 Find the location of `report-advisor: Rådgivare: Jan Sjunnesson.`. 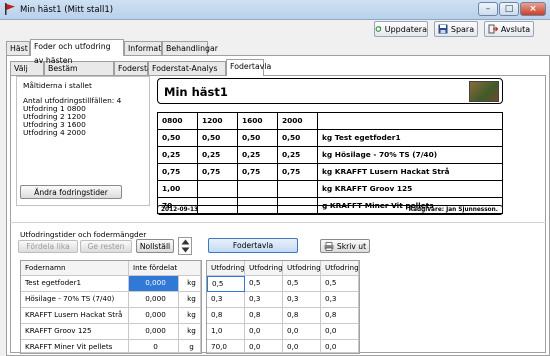

report-advisor: Rådgivare: Jan Sjunnesson. is located at coordinates (453, 210).